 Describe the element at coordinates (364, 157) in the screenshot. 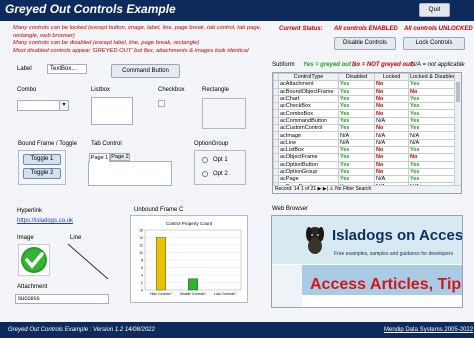

I see `table-row: acObjectFrame Yes No No` at that location.